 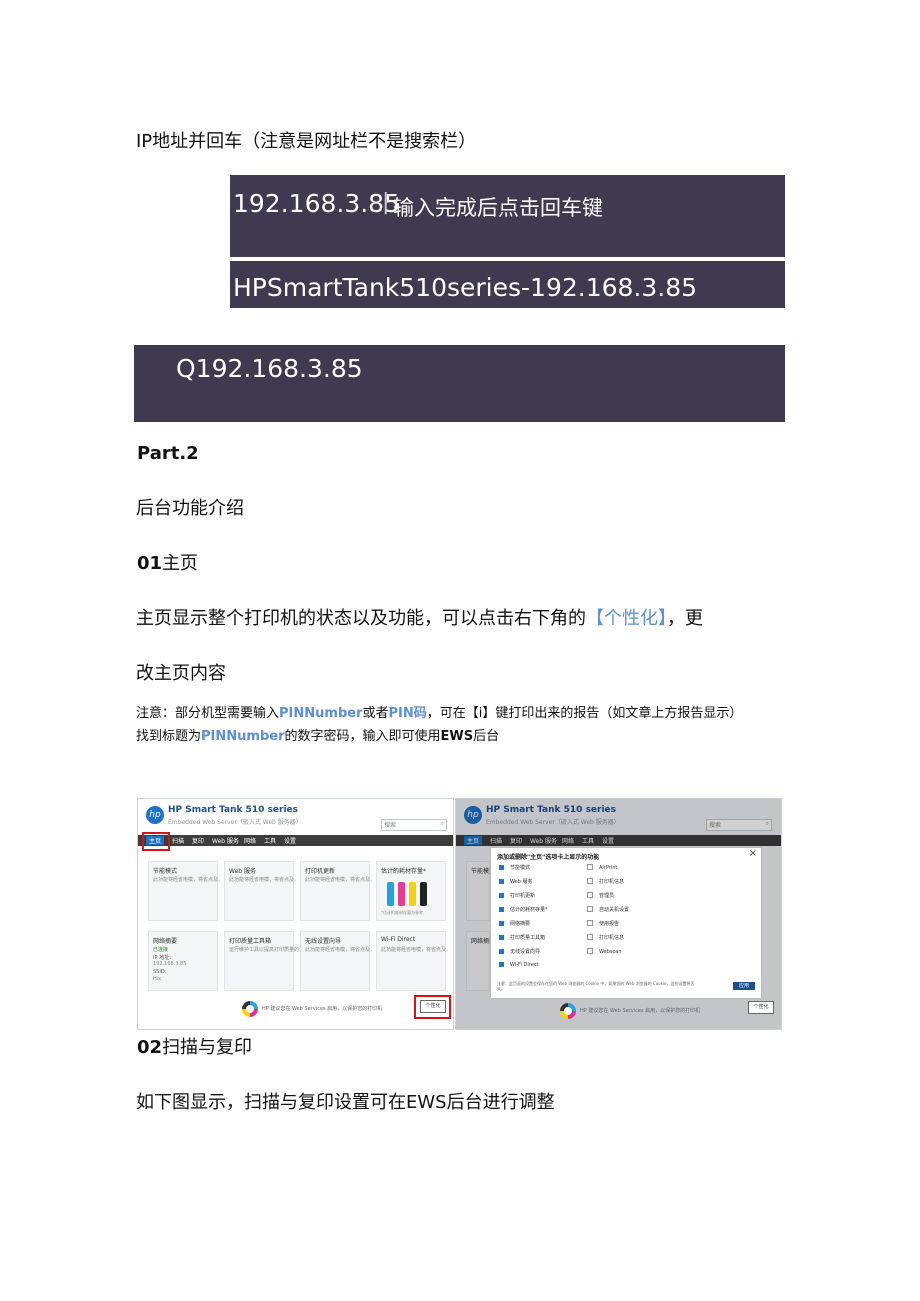 I want to click on note-l1-d: PIN码, so click(x=407, y=713).